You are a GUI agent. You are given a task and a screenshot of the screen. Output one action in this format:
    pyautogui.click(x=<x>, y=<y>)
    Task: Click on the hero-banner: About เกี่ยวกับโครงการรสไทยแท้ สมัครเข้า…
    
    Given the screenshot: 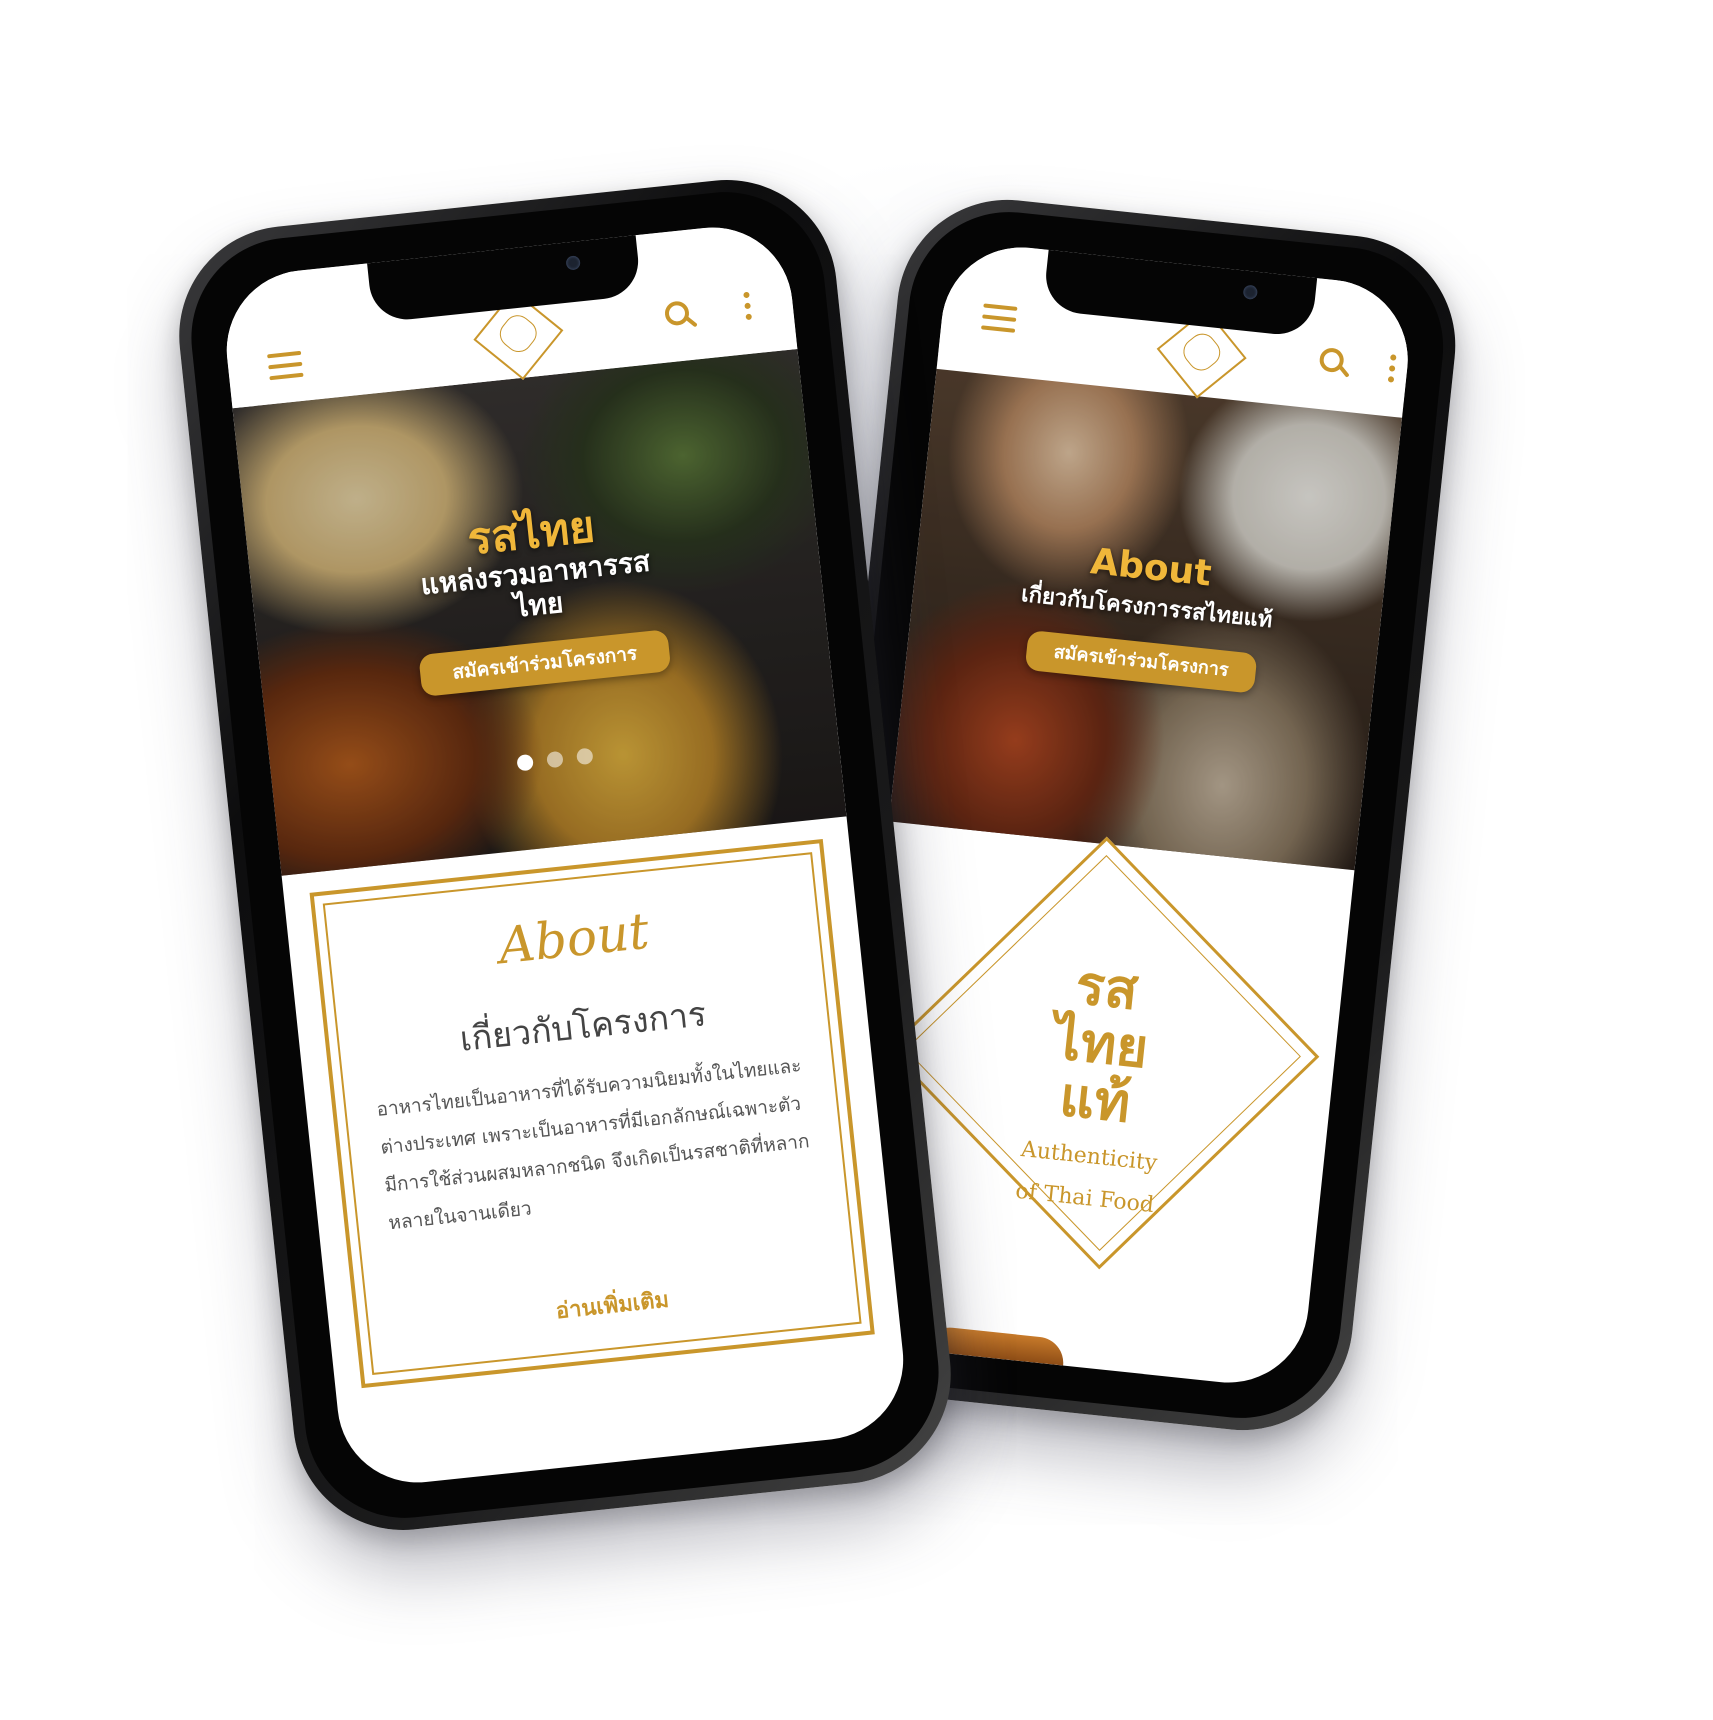 What is the action you would take?
    pyautogui.click(x=1146, y=612)
    